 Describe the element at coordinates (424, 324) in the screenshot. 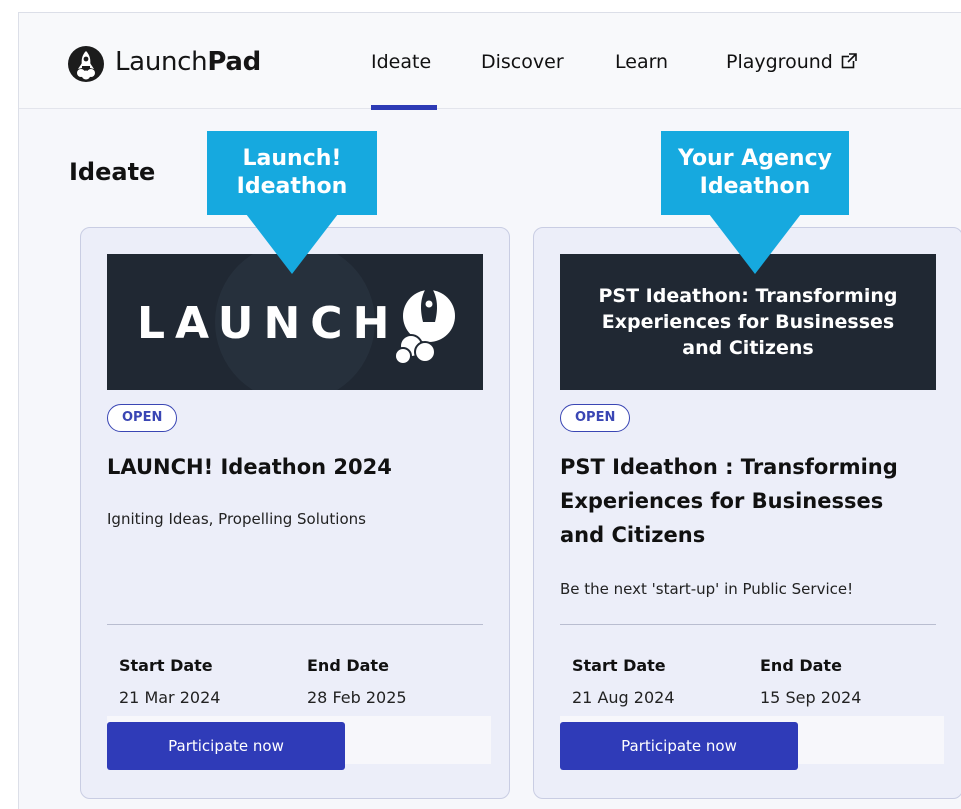

I see `rocket-icon` at that location.